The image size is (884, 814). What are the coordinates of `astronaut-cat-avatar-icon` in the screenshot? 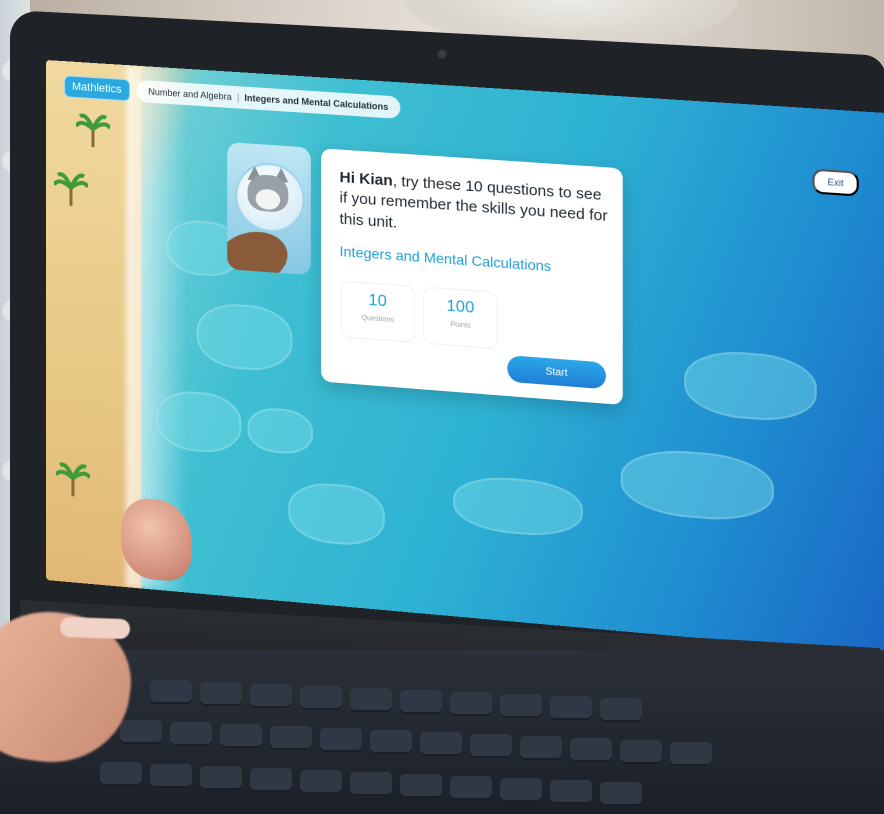 It's located at (269, 209).